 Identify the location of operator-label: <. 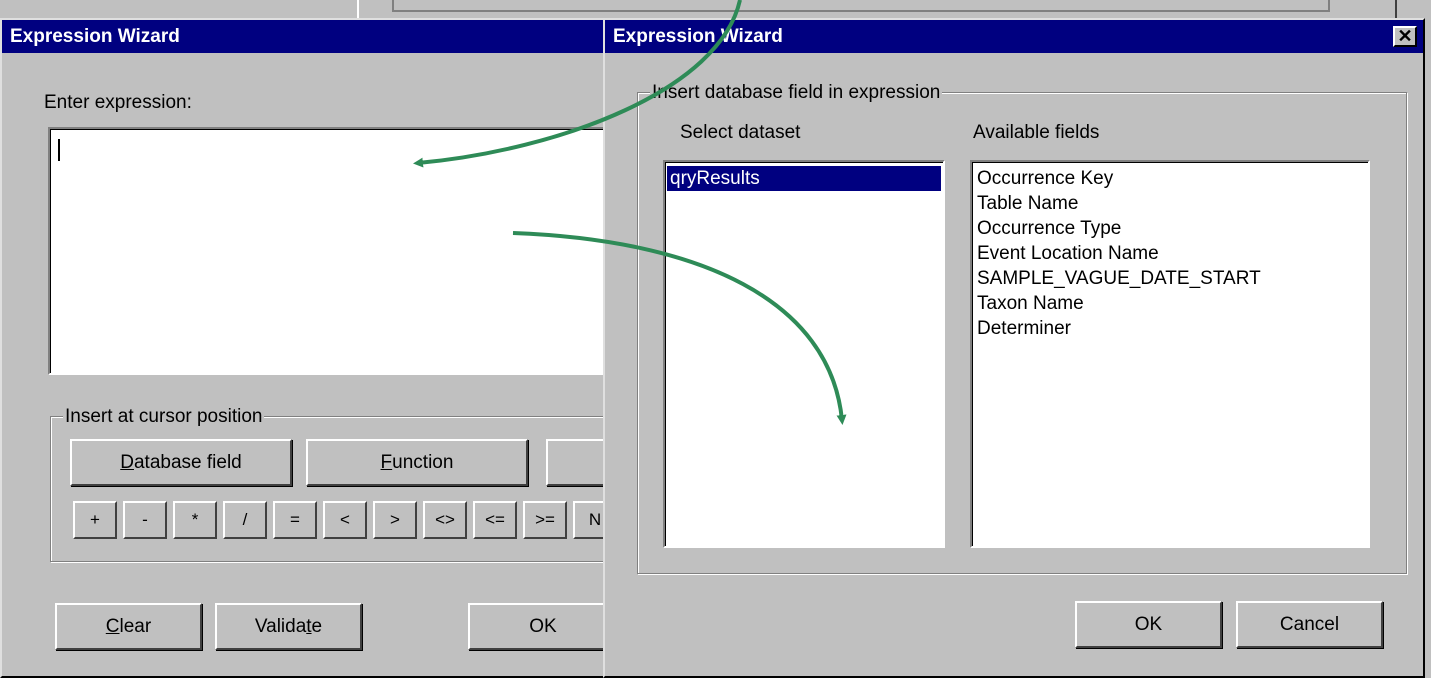
(345, 519).